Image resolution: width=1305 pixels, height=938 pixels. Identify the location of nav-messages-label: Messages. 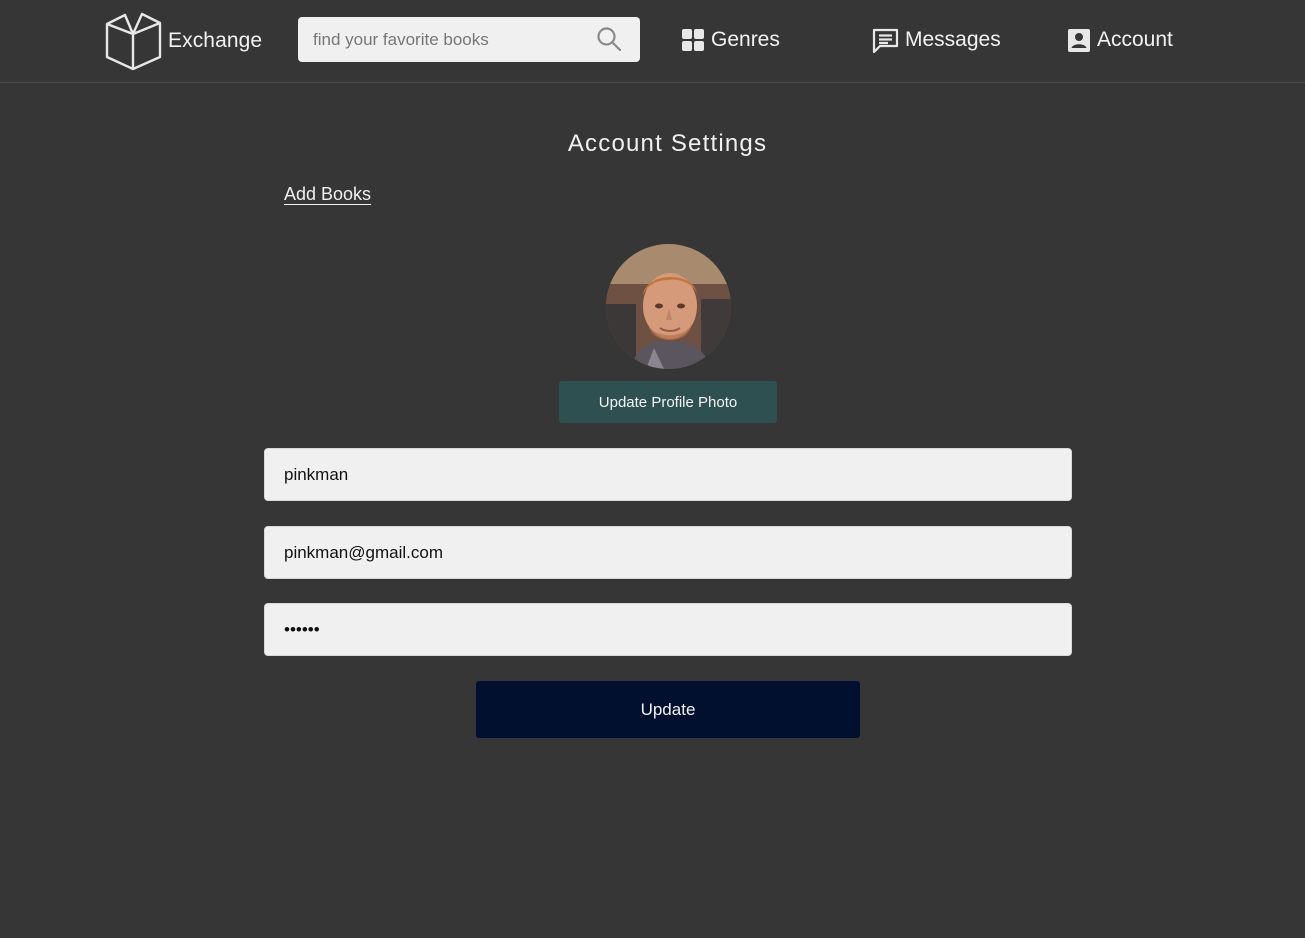
(953, 39).